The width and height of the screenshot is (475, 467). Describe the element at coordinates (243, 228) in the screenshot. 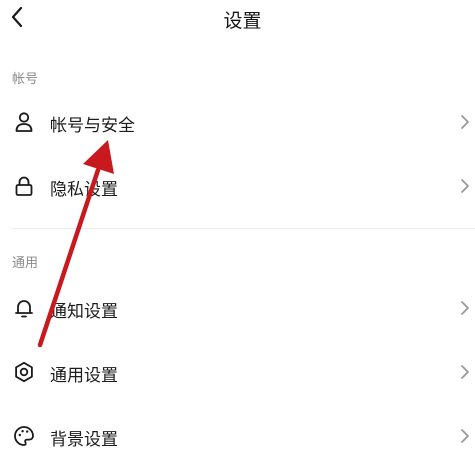

I see `section-divider` at that location.